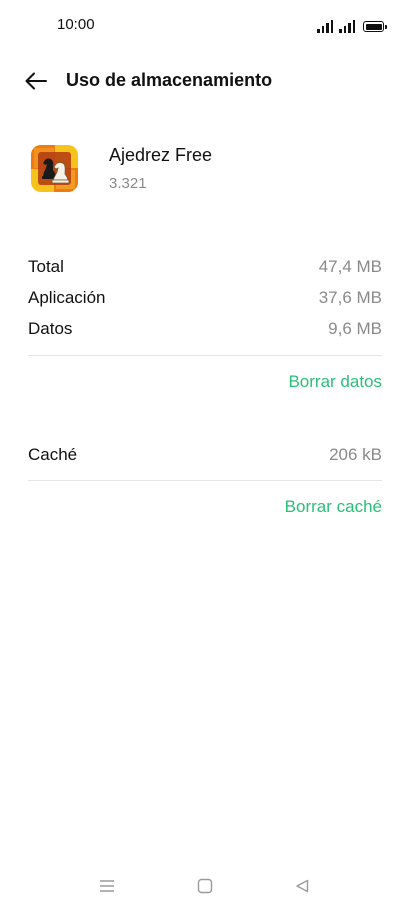  What do you see at coordinates (205, 298) in the screenshot?
I see `storage-row-app: Aplicación 37,6 MB` at bounding box center [205, 298].